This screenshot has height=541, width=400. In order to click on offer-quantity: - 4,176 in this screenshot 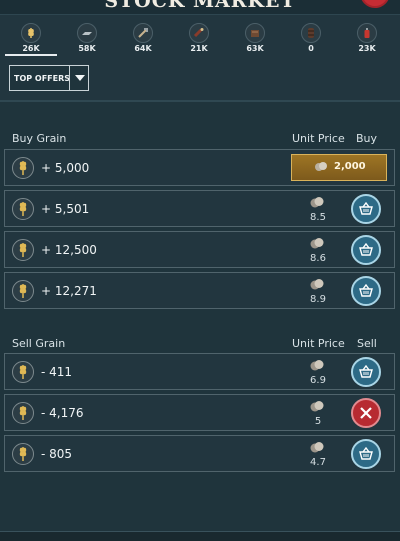, I will do `click(62, 413)`.